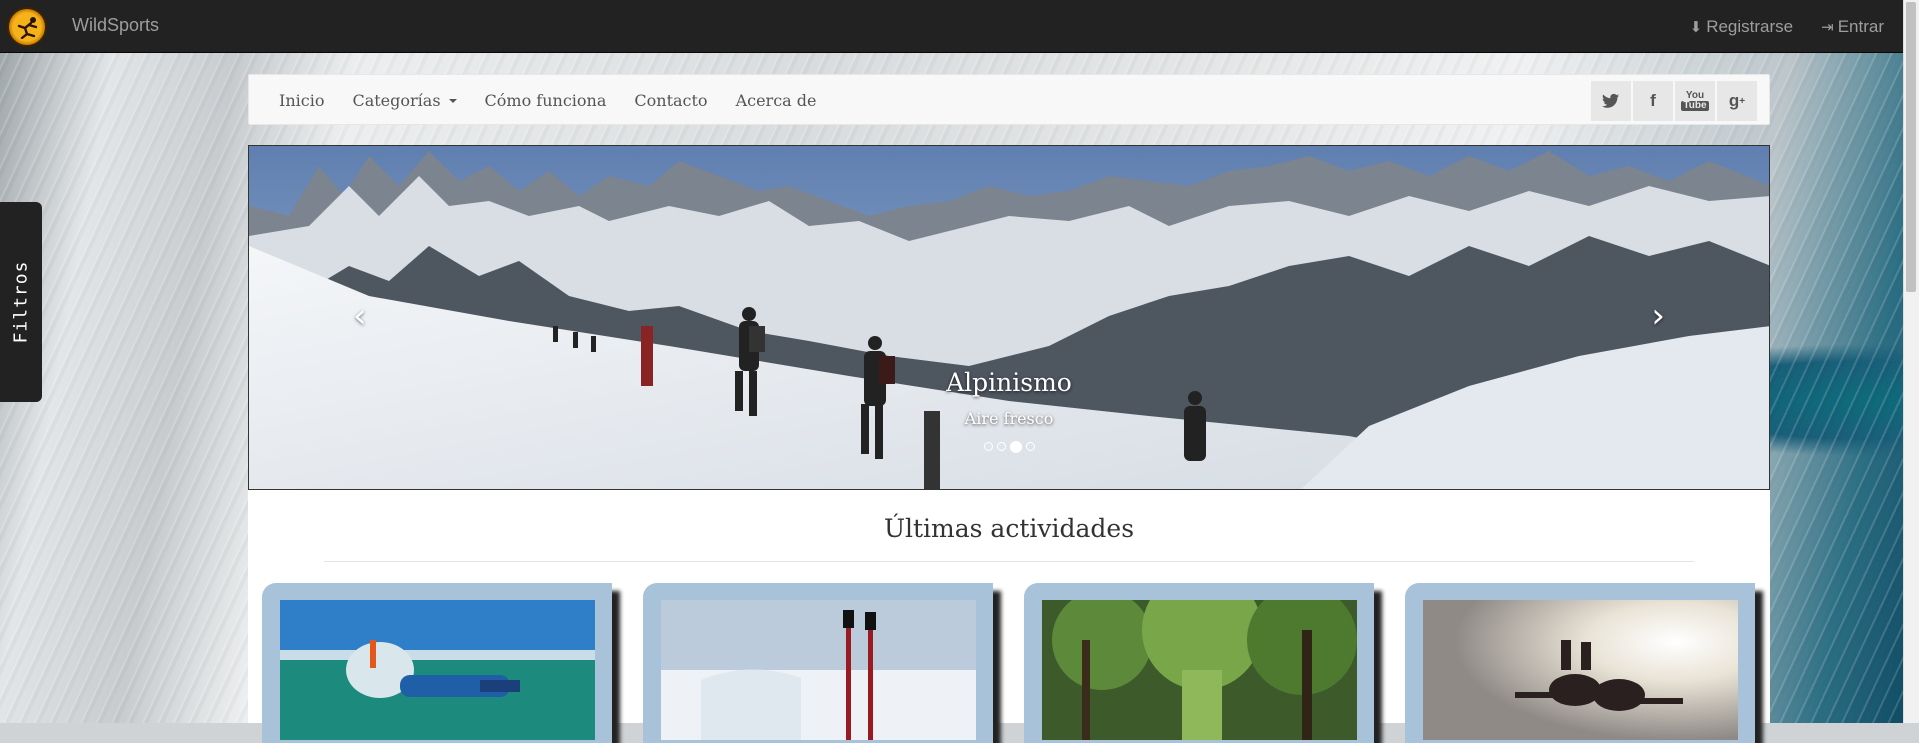 This screenshot has height=743, width=1919. What do you see at coordinates (1611, 101) in the screenshot?
I see `twitter-icon` at bounding box center [1611, 101].